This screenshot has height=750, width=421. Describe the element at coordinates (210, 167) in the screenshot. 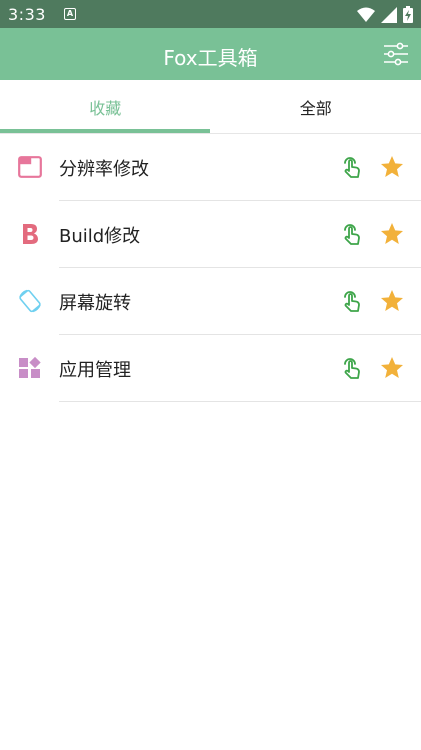

I see `list-item: 分辨率修改` at that location.